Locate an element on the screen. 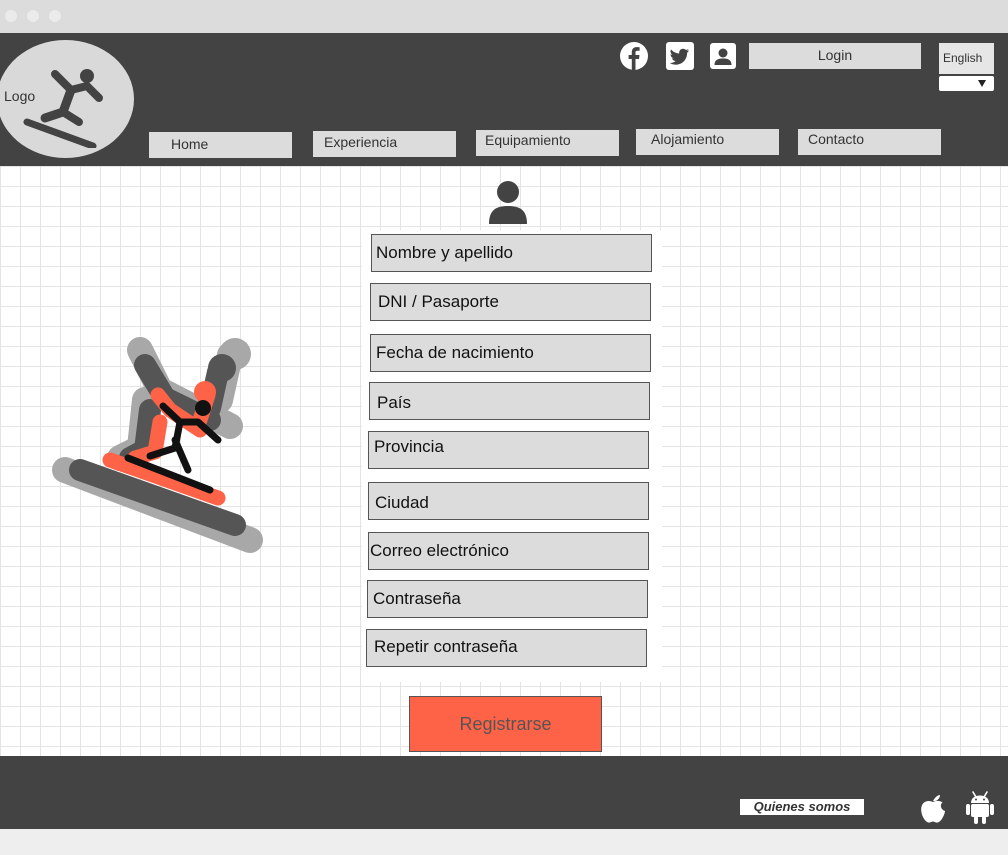 The image size is (1008, 855). chevron-down-icon is located at coordinates (982, 83).